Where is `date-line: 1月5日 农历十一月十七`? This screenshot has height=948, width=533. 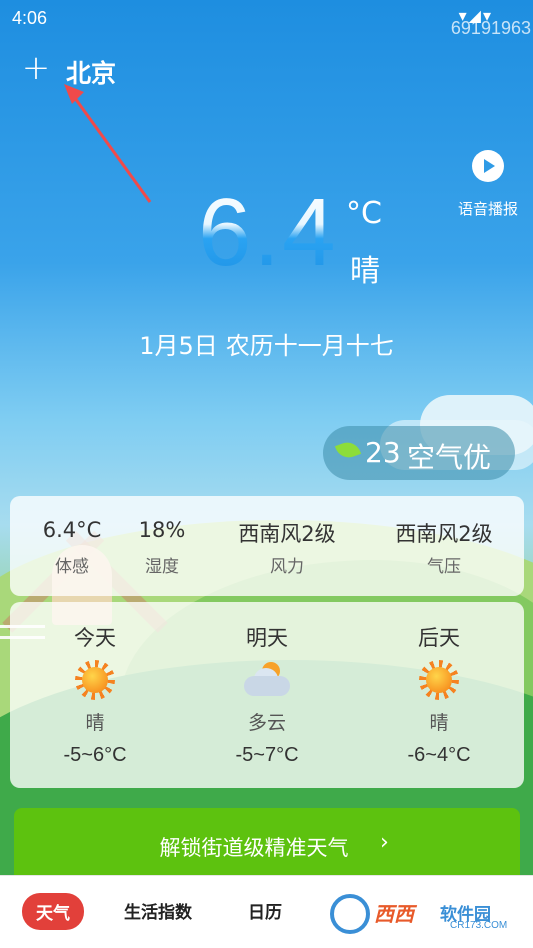 date-line: 1月5日 农历十一月十七 is located at coordinates (266, 343).